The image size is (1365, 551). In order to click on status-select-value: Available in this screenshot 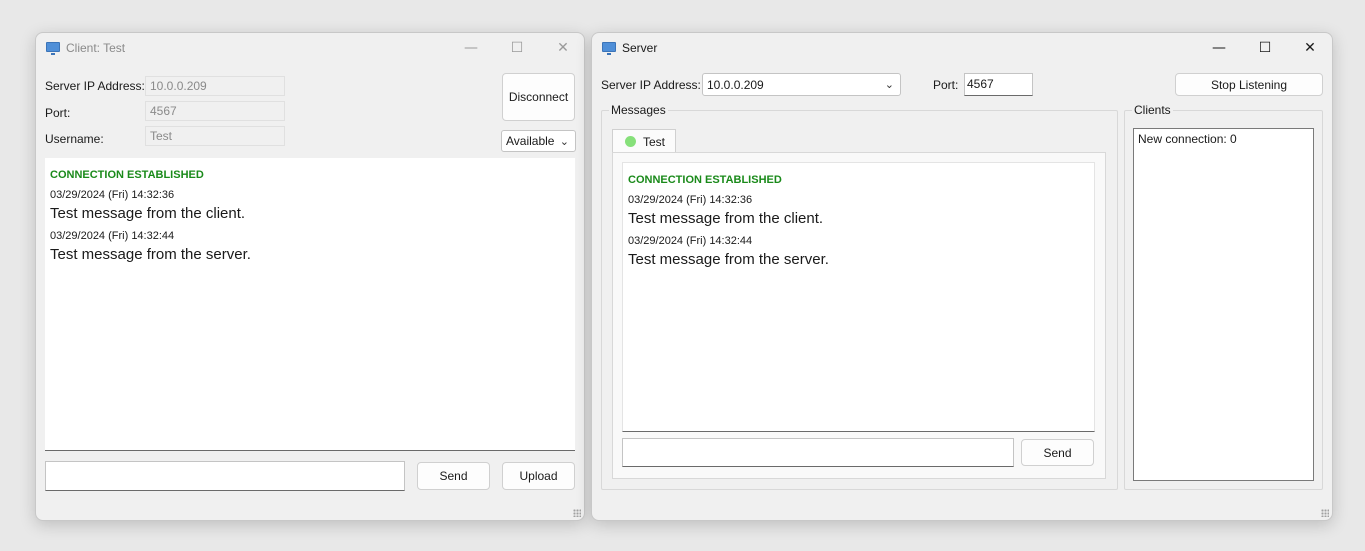, I will do `click(530, 141)`.